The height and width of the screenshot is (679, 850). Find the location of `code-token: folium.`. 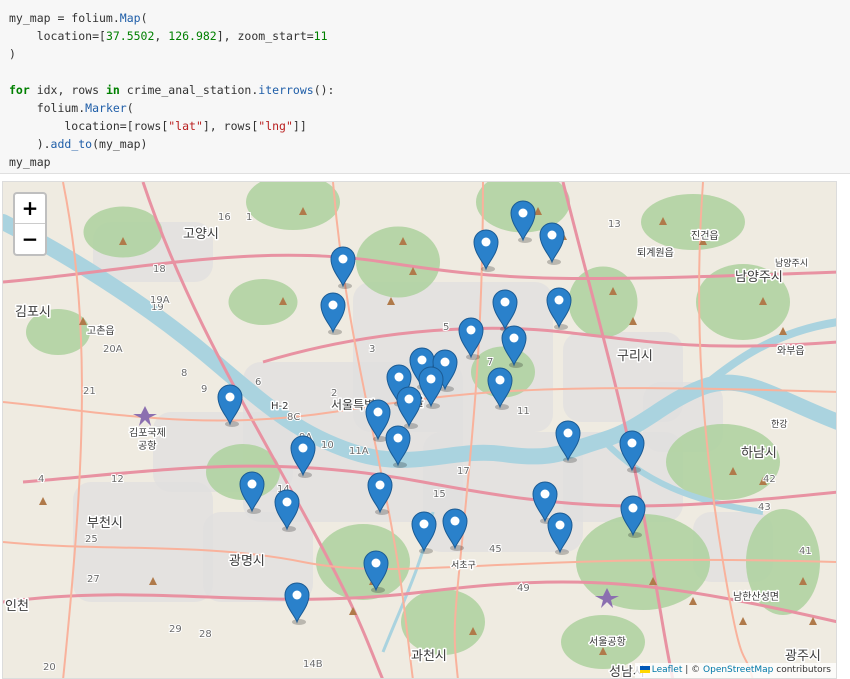

code-token: folium. is located at coordinates (47, 108).